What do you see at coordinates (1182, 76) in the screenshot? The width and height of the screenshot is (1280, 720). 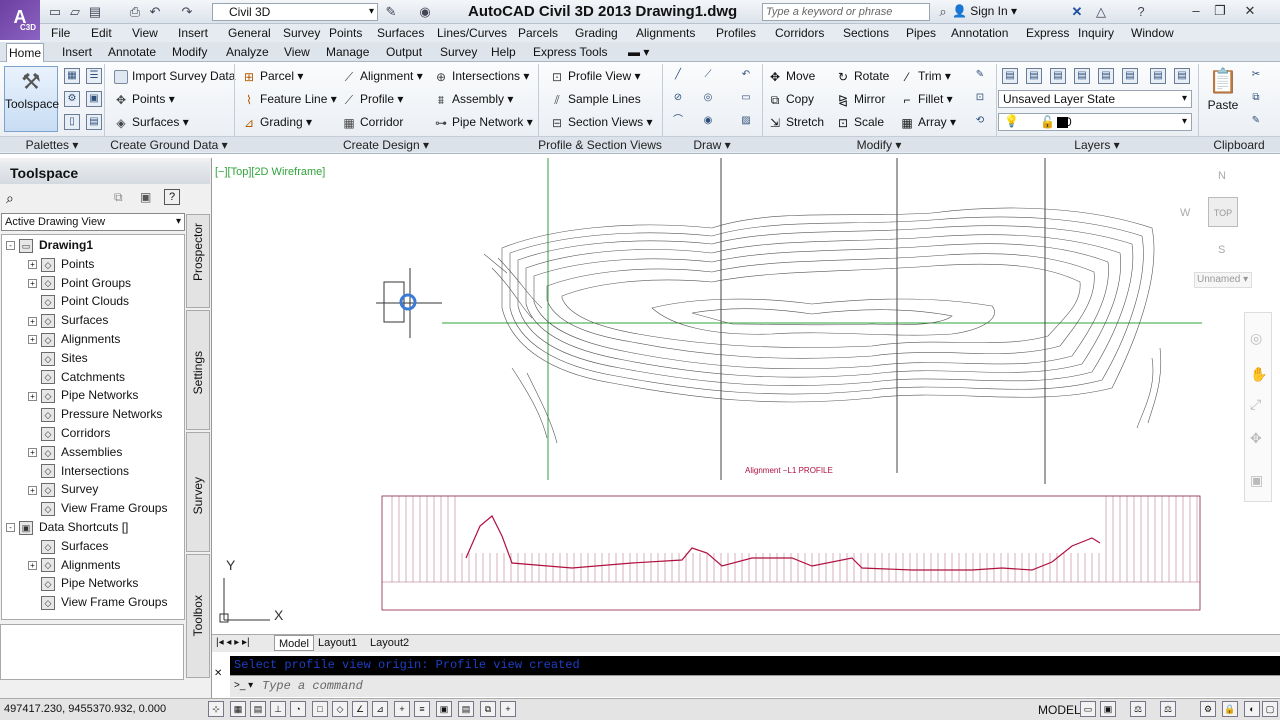 I see `layer-walk-icon: ▤` at bounding box center [1182, 76].